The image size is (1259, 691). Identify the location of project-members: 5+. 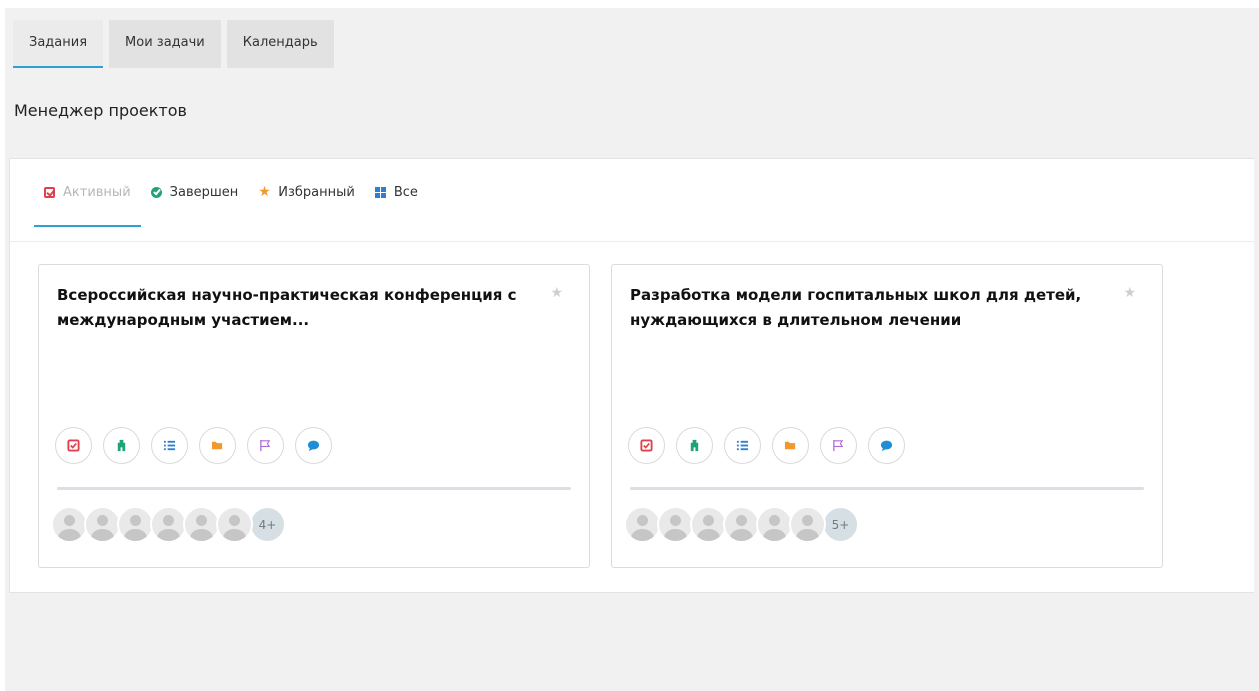
(741, 524).